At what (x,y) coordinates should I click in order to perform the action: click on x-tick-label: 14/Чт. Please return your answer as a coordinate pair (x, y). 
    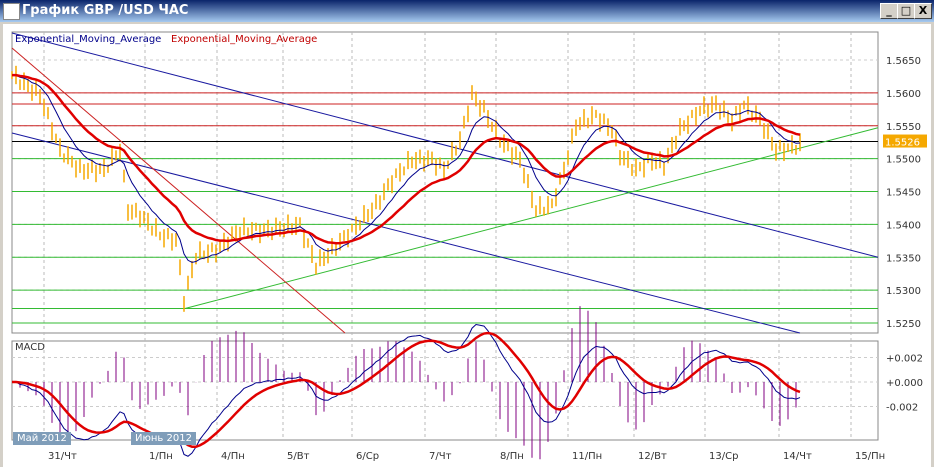
    Looking at the image, I should click on (797, 456).